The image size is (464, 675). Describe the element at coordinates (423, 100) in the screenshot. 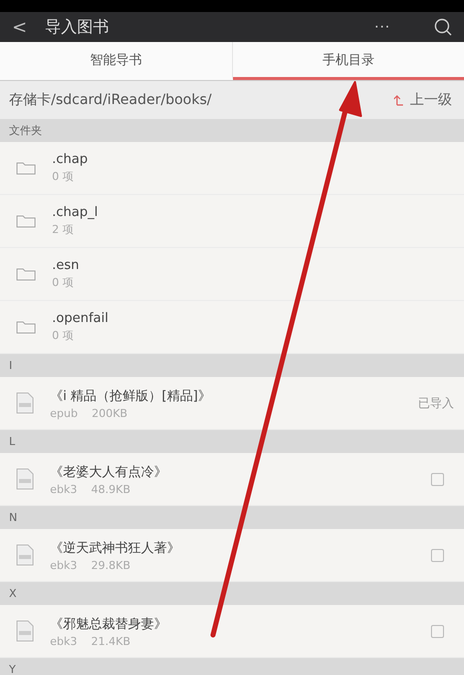

I see `parent-folder-button: 上一级` at that location.